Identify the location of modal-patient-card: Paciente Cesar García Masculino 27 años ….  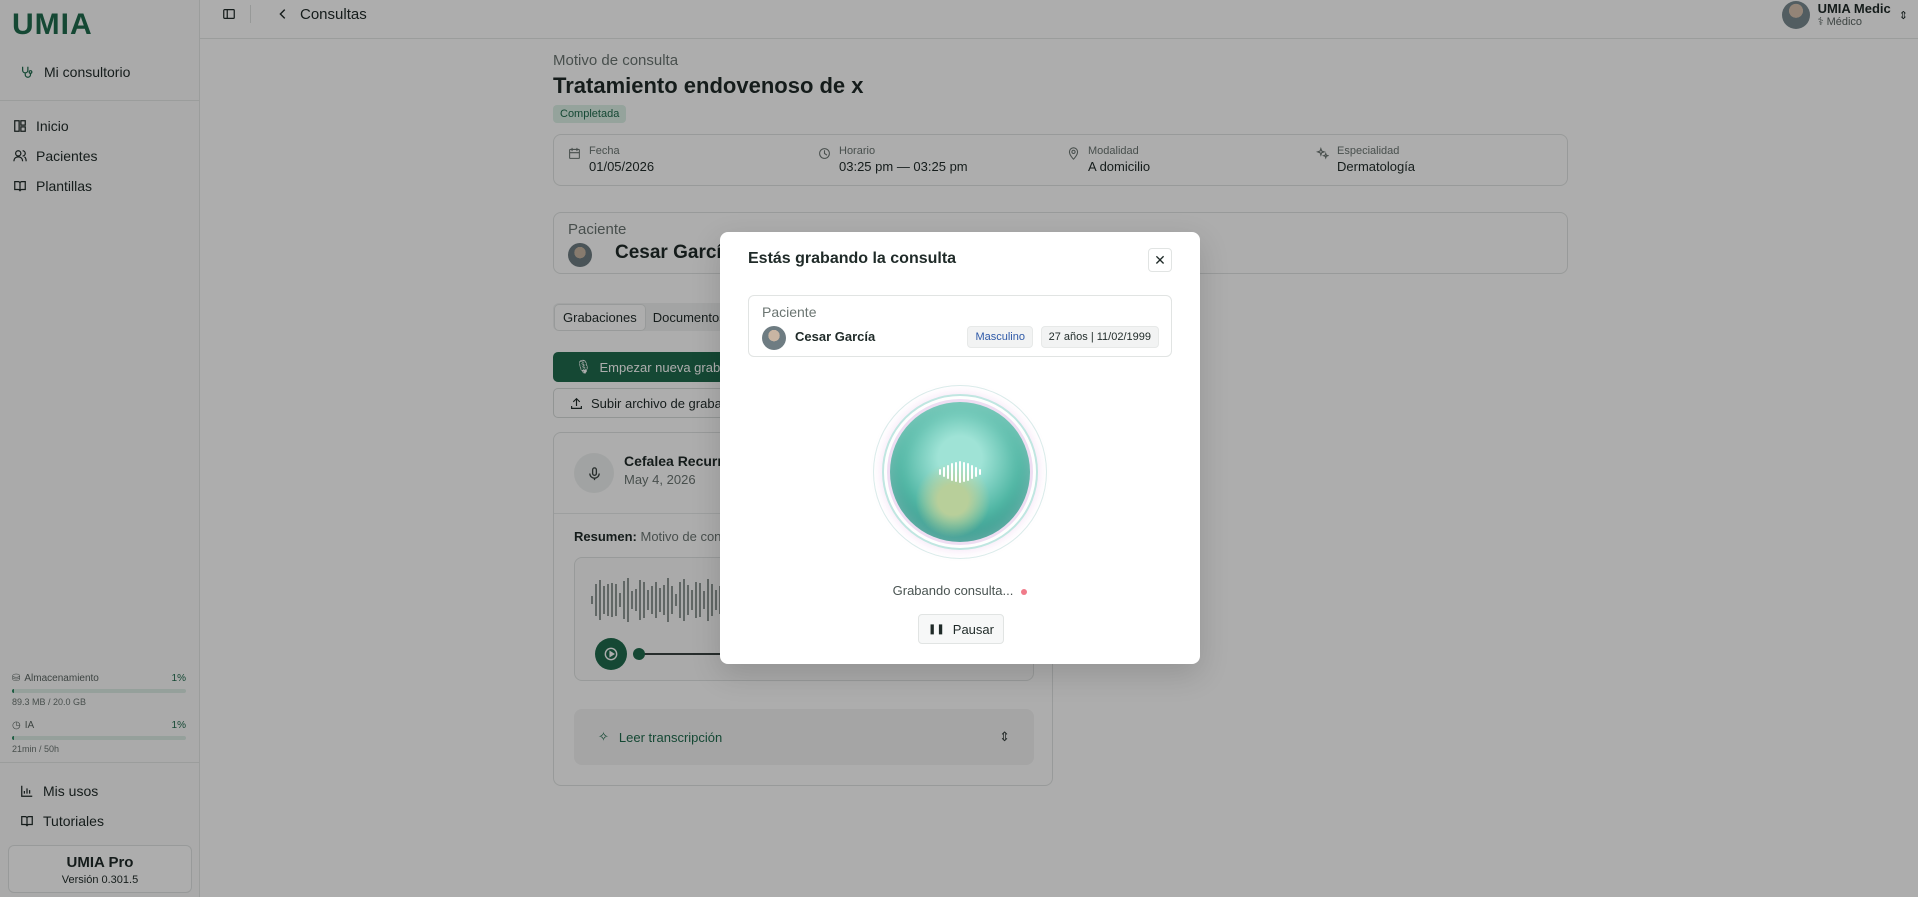
(960, 326).